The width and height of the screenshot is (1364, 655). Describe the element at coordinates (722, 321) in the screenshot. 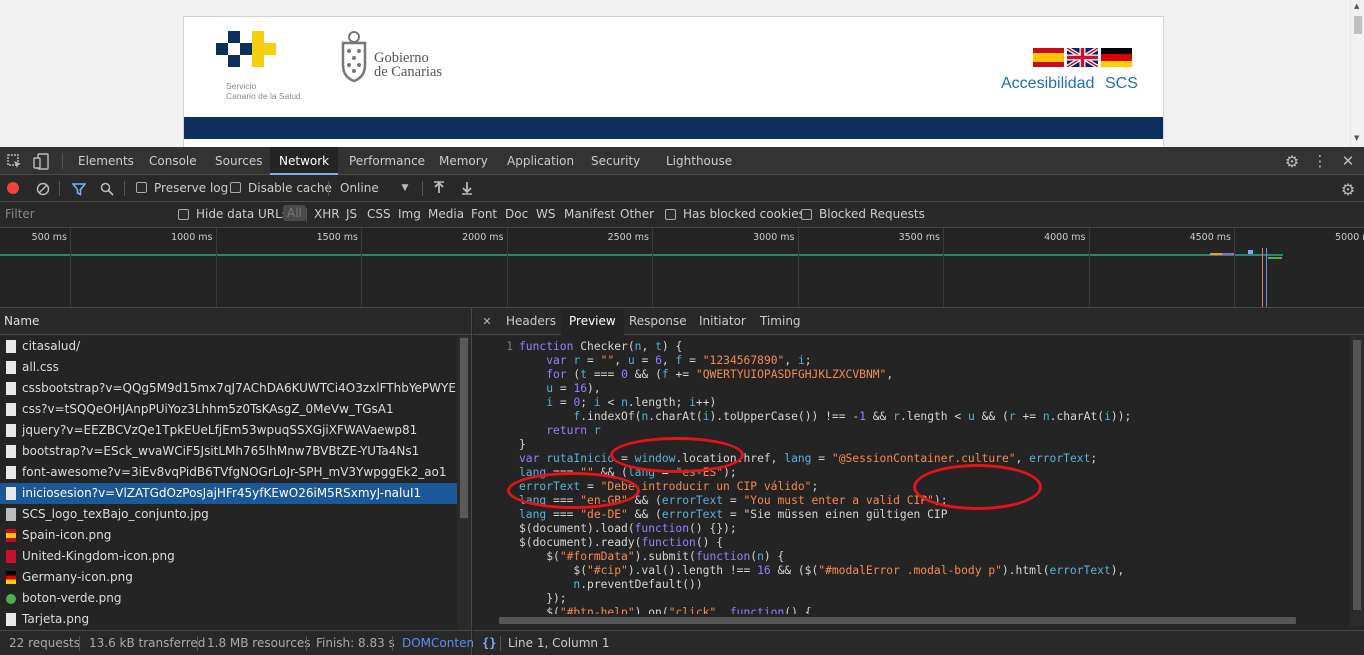

I see `tab-initiator: Initiator` at that location.